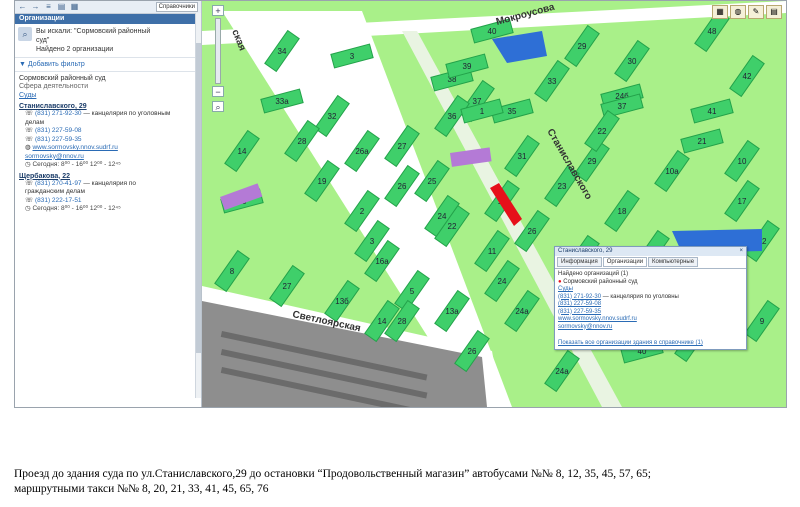 The height and width of the screenshot is (507, 800). I want to click on map-building: 42, so click(747, 76).